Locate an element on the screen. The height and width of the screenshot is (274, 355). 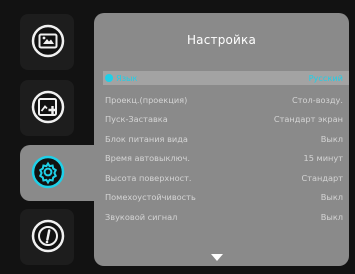
rail-item-display is located at coordinates (47, 42).